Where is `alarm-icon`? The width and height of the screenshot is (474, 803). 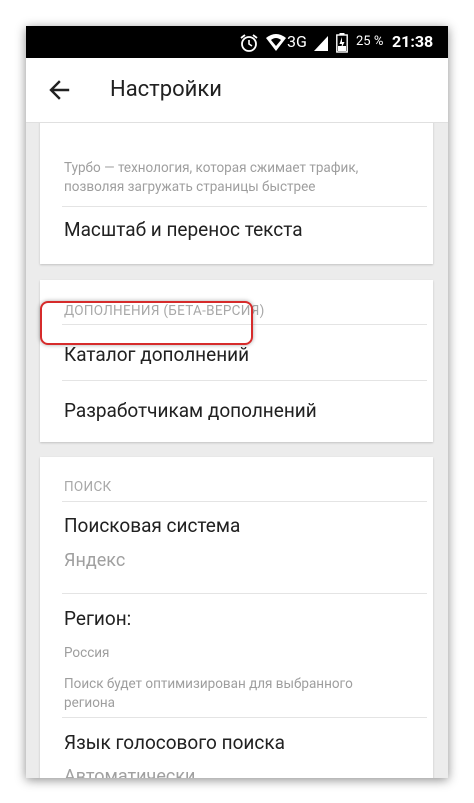
alarm-icon is located at coordinates (249, 42).